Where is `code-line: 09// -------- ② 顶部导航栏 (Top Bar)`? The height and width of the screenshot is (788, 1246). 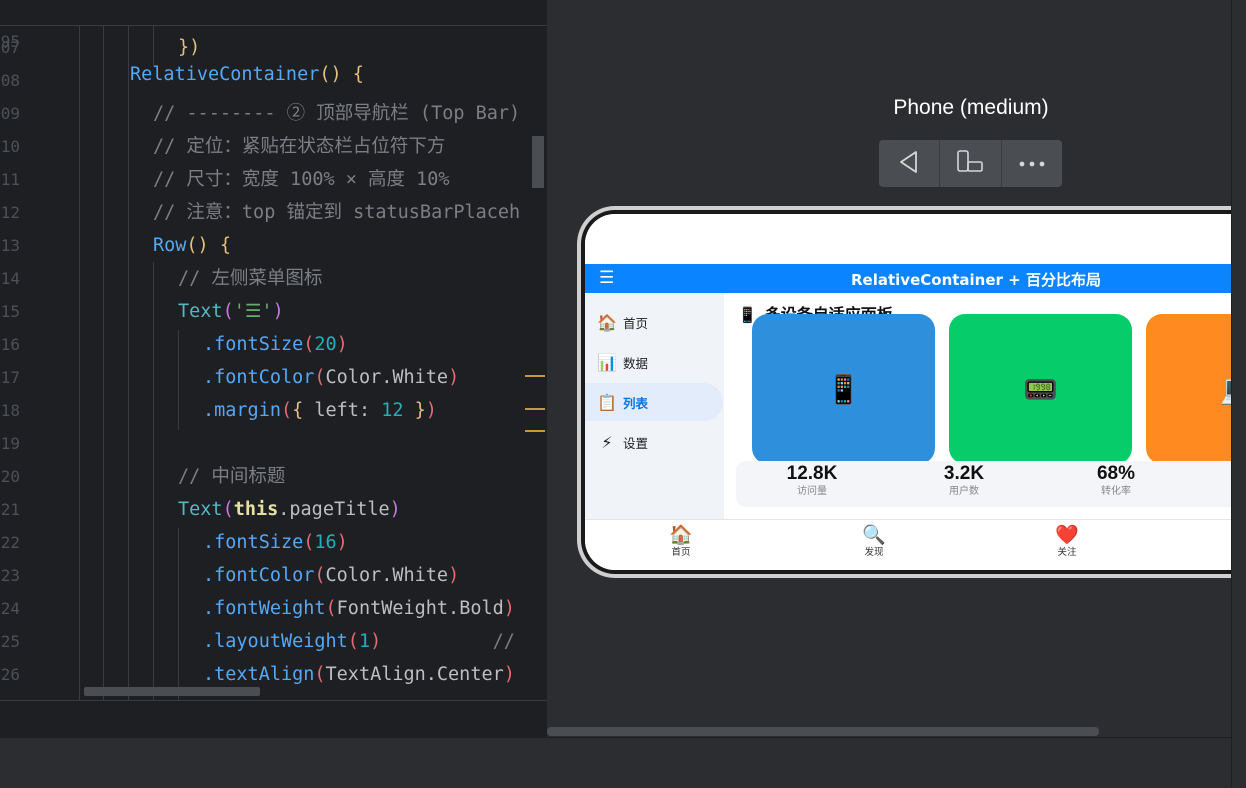
code-line: 09// -------- ② 顶部导航栏 (Top Bar) is located at coordinates (273, 113).